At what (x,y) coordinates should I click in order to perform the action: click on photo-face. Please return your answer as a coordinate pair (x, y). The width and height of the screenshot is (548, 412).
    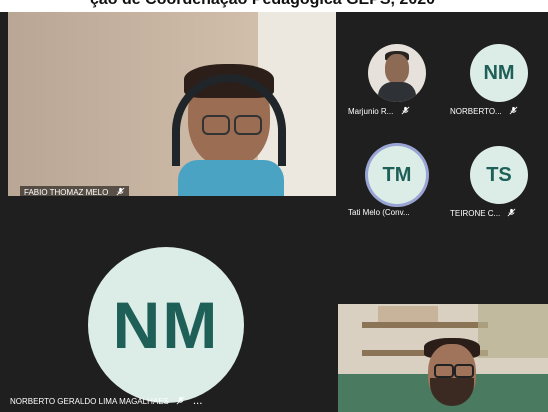
    Looking at the image, I should click on (397, 69).